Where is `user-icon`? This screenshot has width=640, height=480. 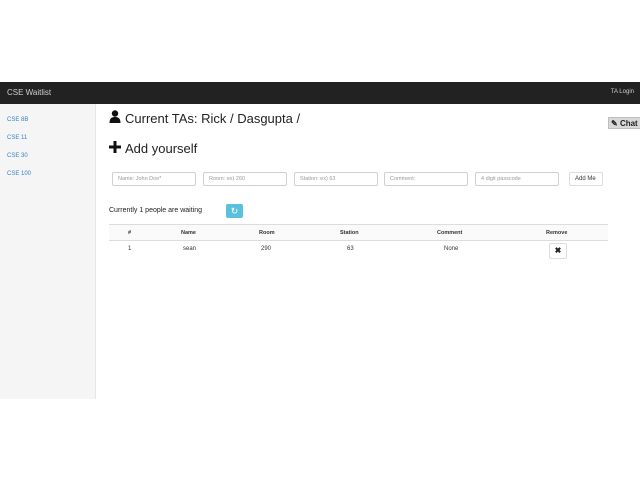
user-icon is located at coordinates (115, 118).